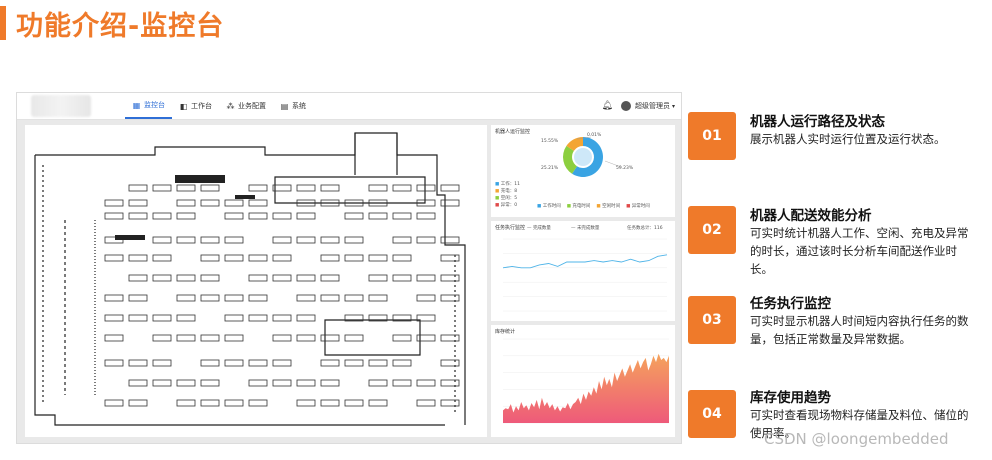  What do you see at coordinates (349, 106) in the screenshot?
I see `app-topbar: ▦ 监控台 ◧ 工作台 ⁂ 业务配置 ▤ 系统 🔔︎ 超级管理员 ▾` at bounding box center [349, 106].